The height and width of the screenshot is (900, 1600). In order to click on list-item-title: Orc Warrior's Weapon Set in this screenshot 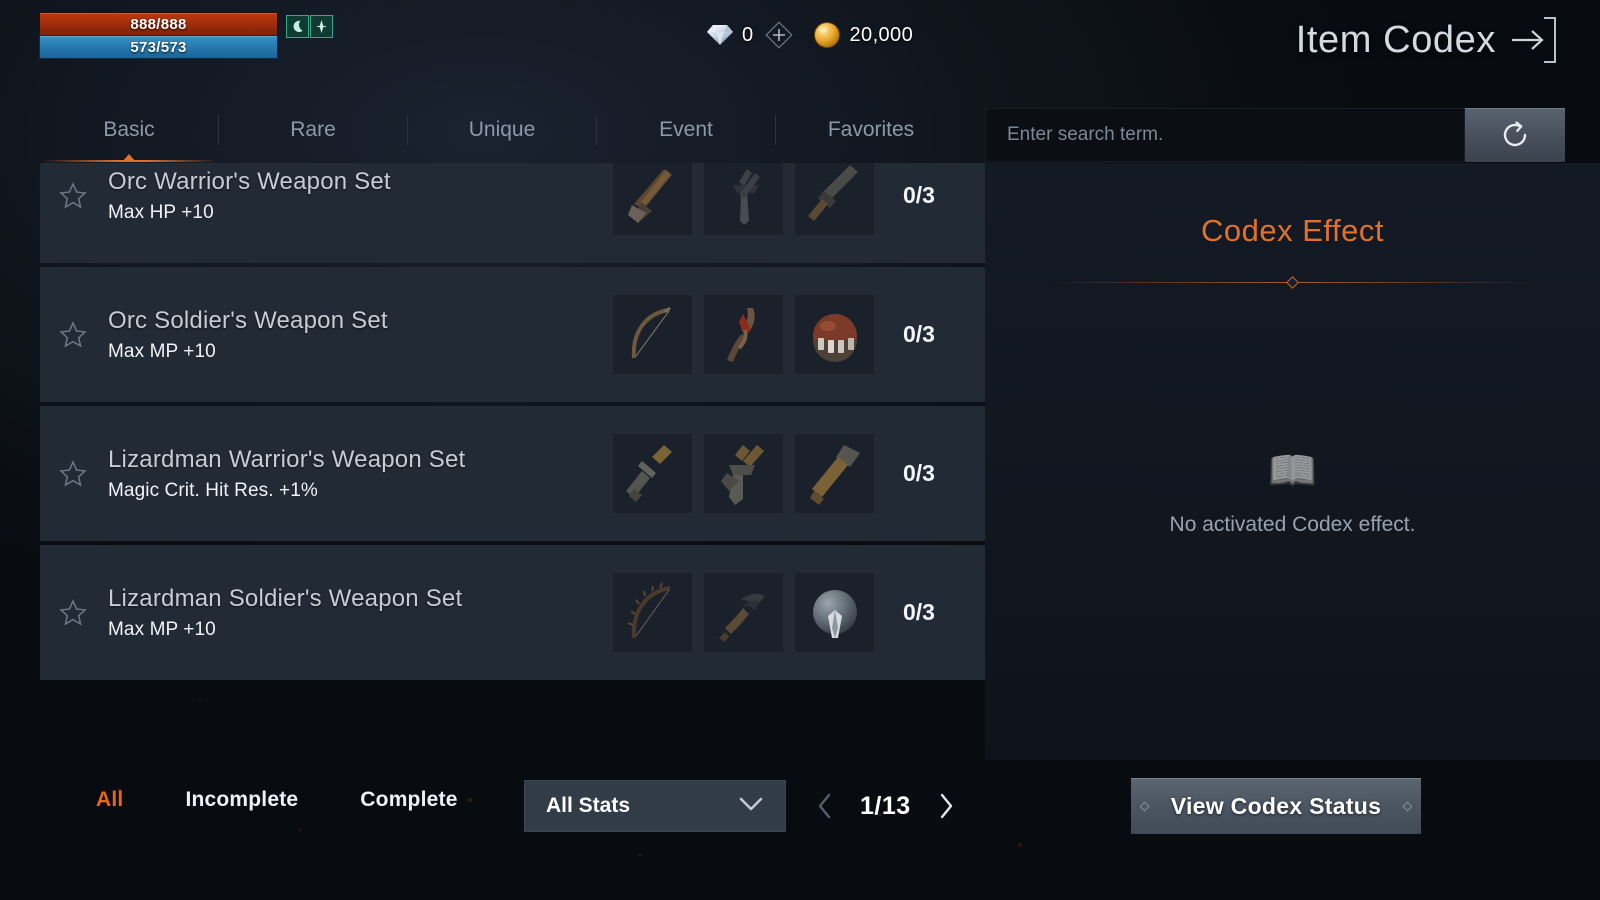, I will do `click(249, 181)`.